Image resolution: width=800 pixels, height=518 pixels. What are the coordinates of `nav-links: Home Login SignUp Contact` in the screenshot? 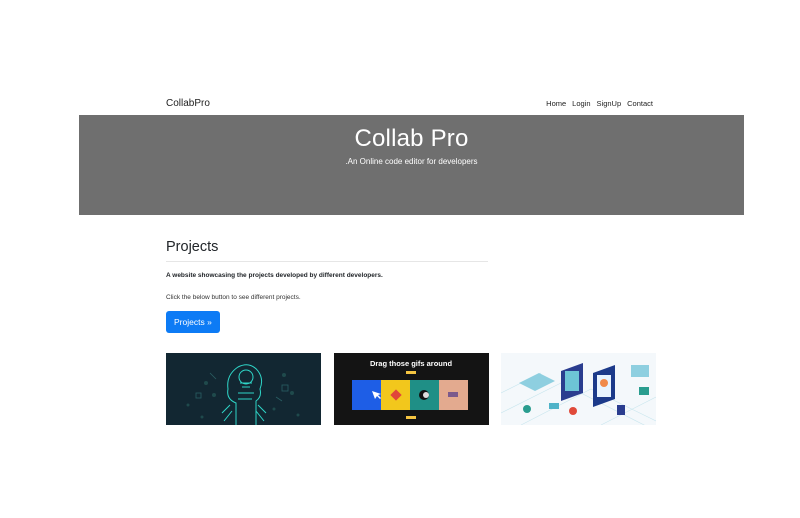 It's located at (599, 103).